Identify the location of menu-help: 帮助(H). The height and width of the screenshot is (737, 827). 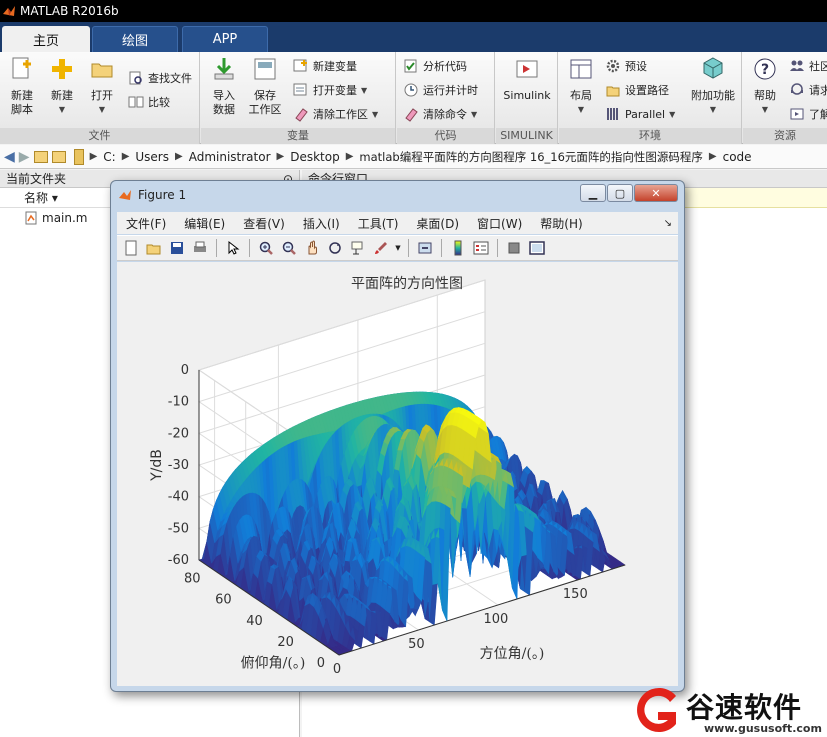
(561, 223).